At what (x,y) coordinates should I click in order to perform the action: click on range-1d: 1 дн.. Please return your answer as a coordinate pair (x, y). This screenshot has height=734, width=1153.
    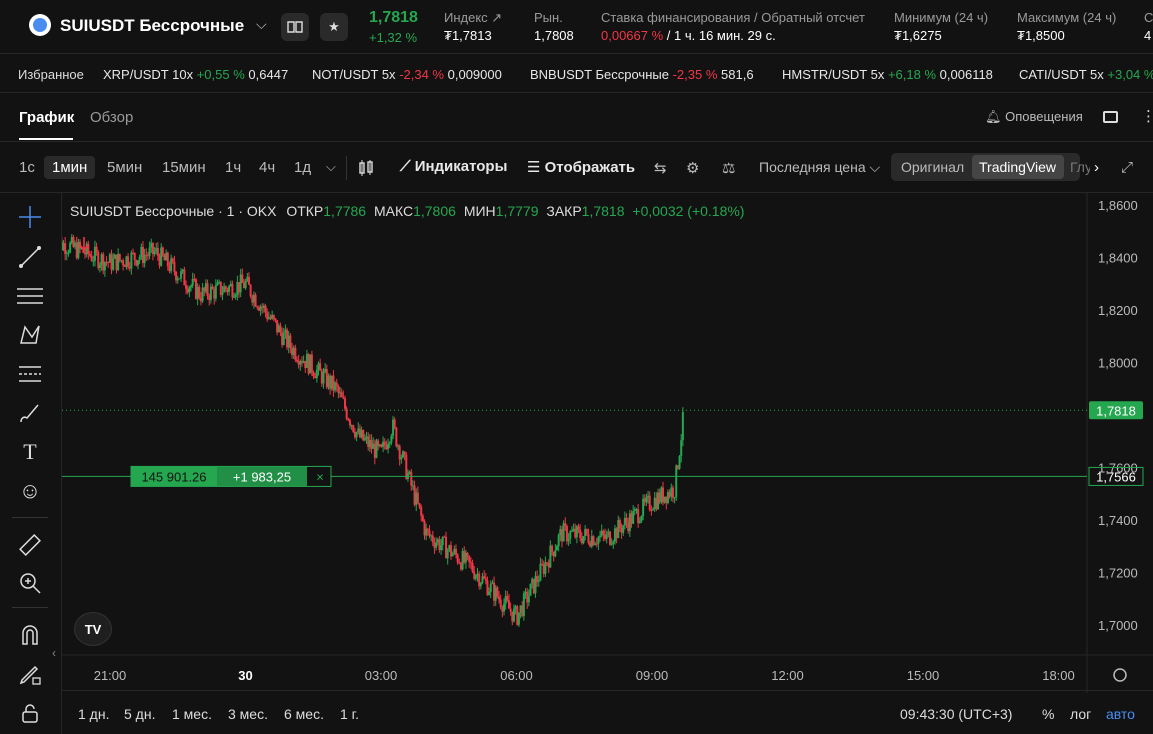
    Looking at the image, I should click on (93, 714).